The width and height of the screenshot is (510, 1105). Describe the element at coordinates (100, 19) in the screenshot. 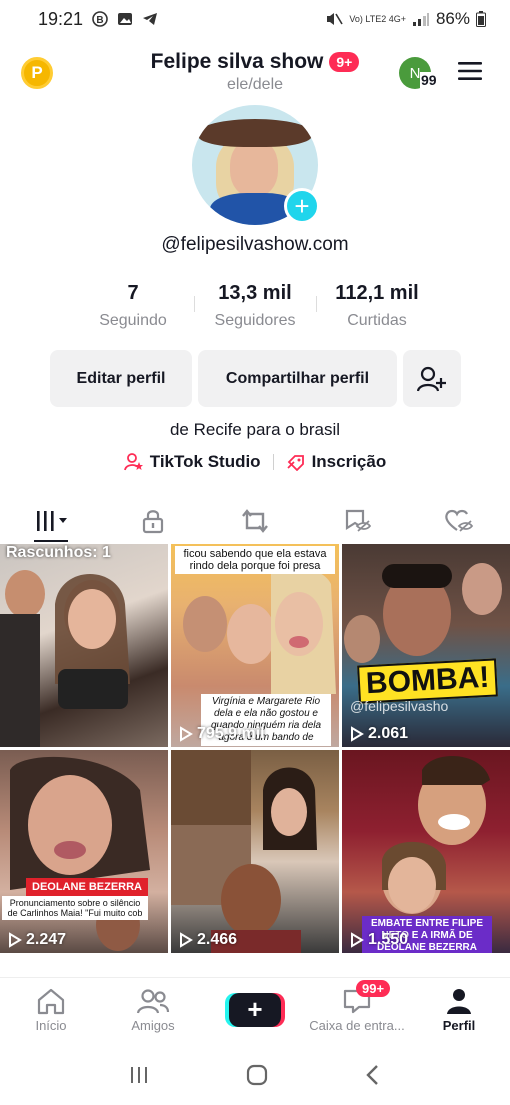

I see `b-app-icon: B` at that location.